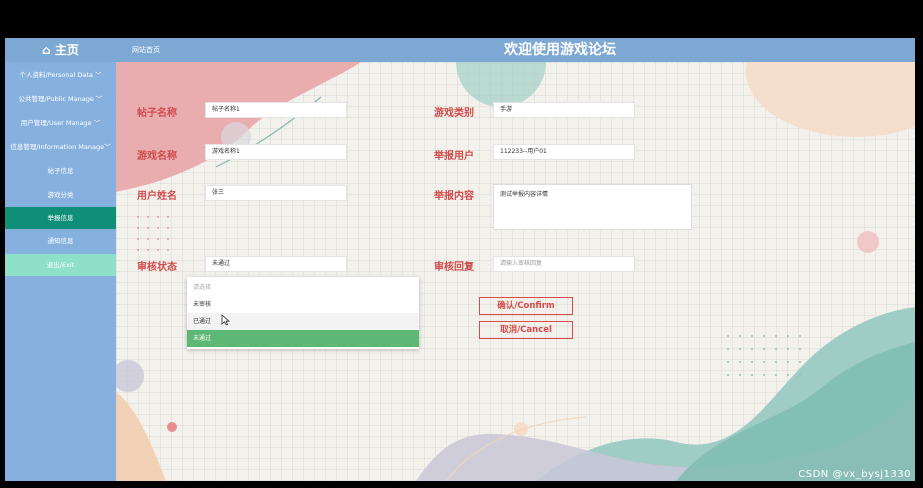 The height and width of the screenshot is (488, 923). What do you see at coordinates (454, 156) in the screenshot?
I see `report-user-label: 举报用户` at bounding box center [454, 156].